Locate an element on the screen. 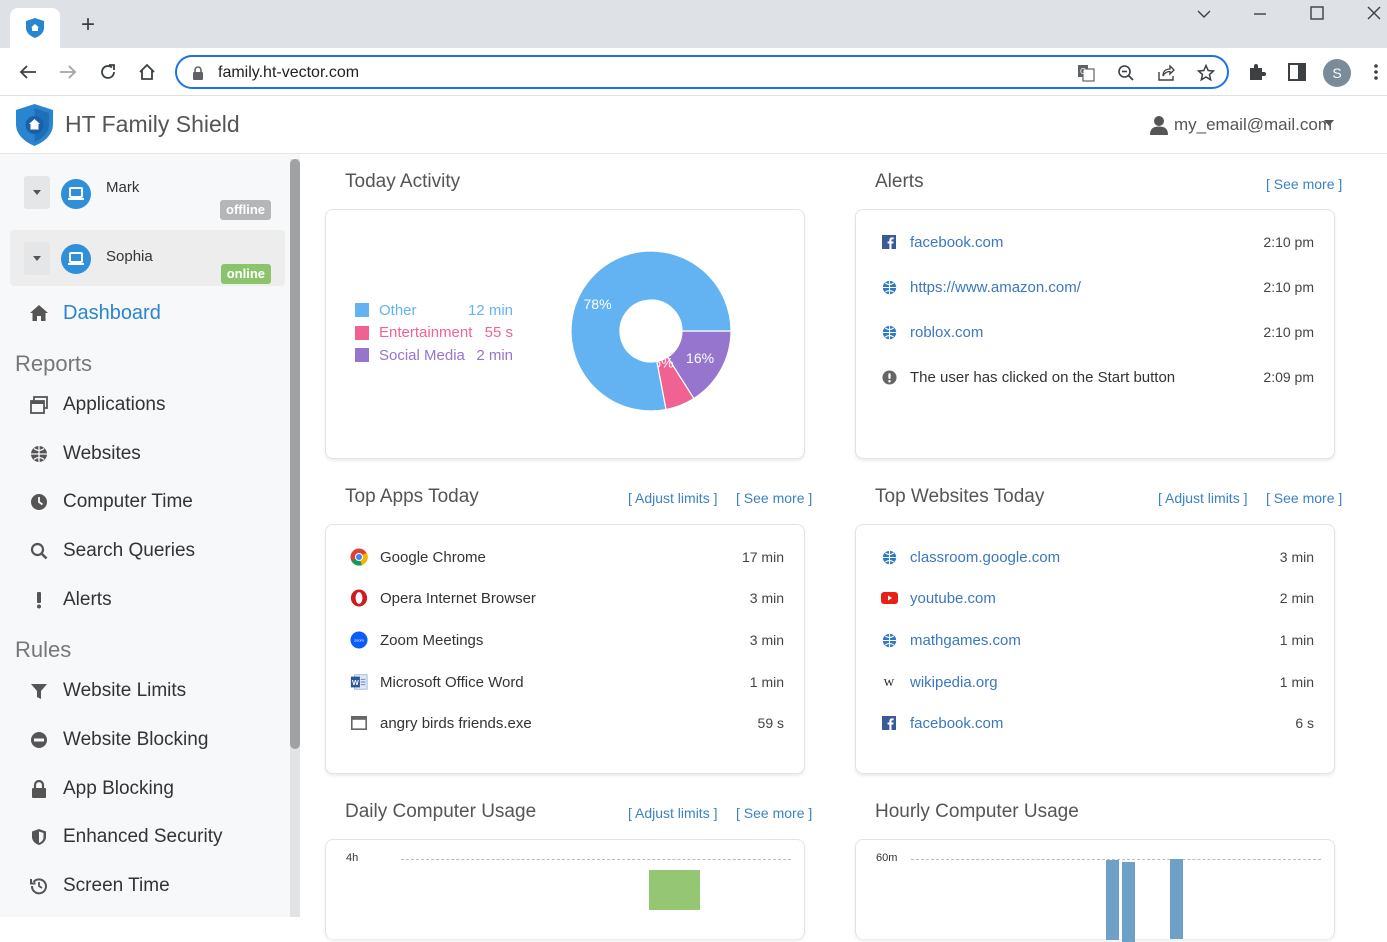 This screenshot has height=942, width=1387. bookmark-button is located at coordinates (1206, 73).